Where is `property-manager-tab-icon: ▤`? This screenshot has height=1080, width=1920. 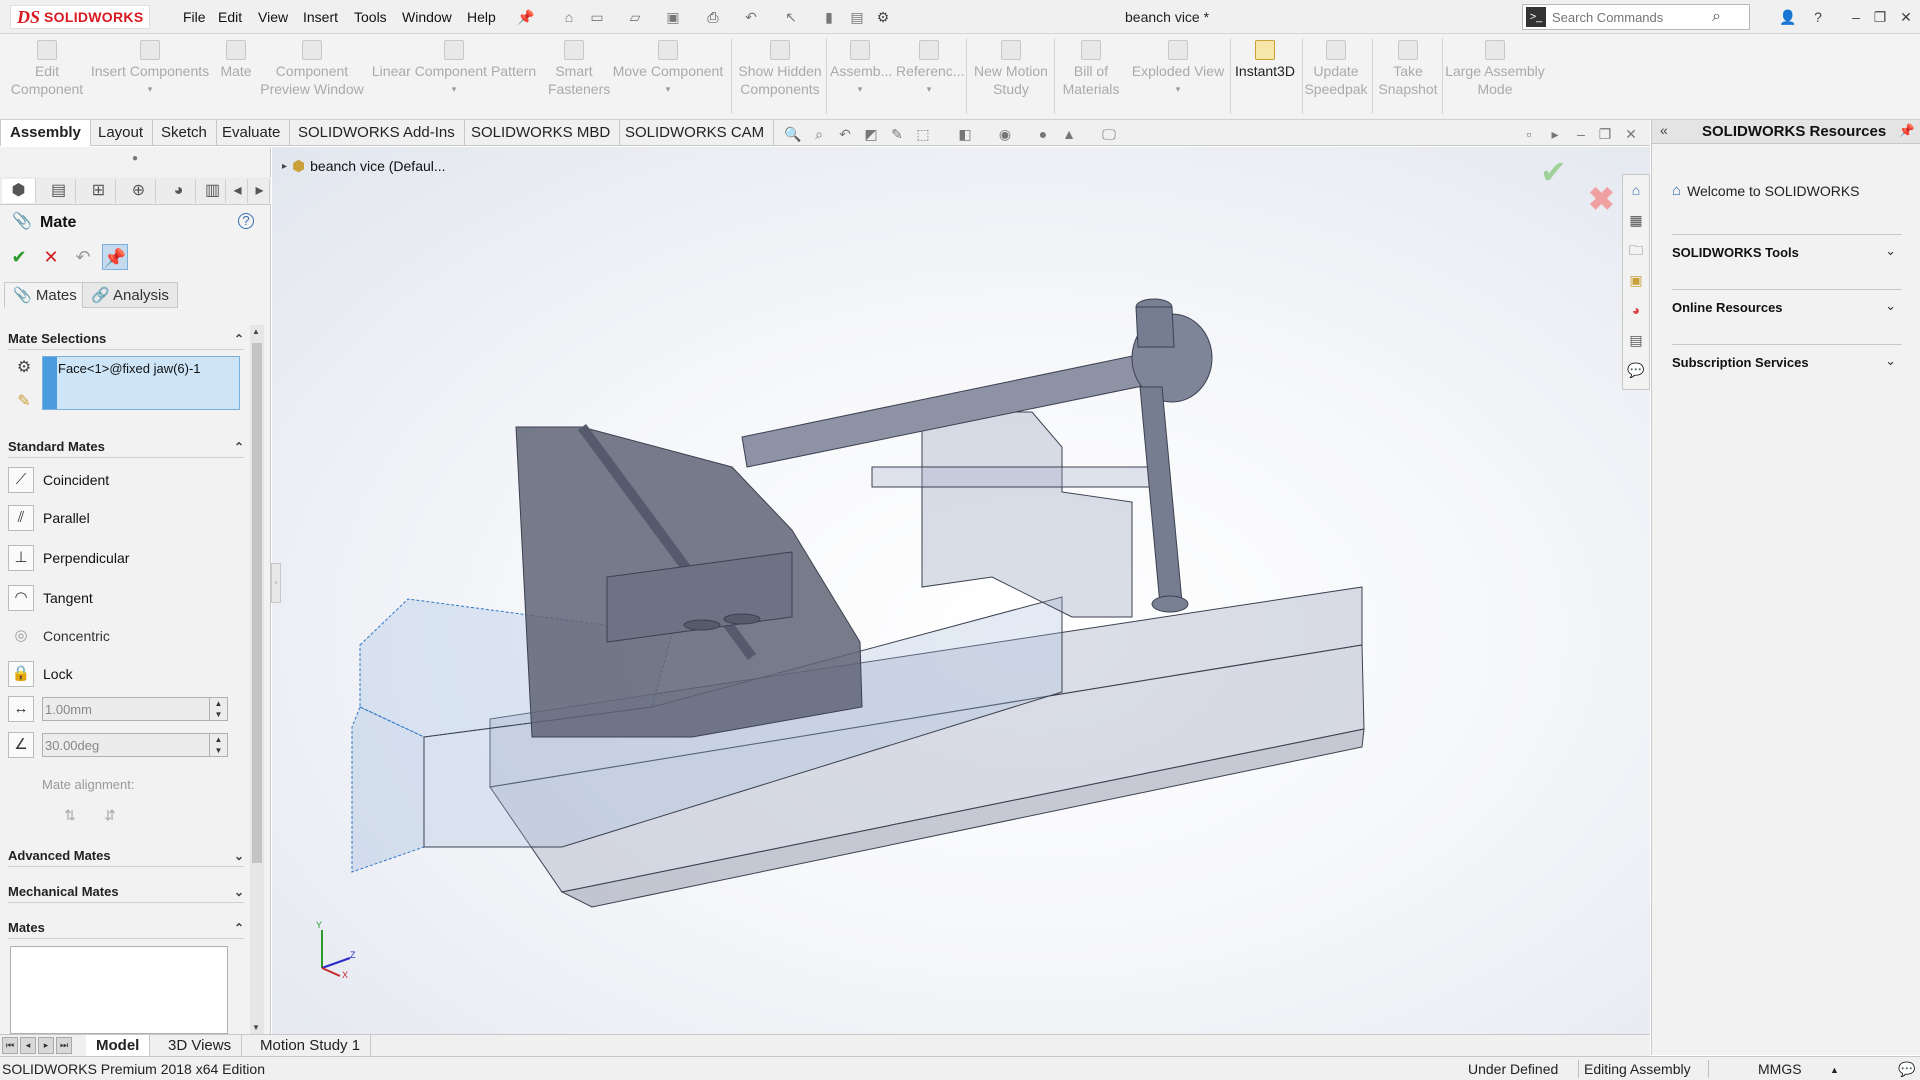 property-manager-tab-icon: ▤ is located at coordinates (59, 191).